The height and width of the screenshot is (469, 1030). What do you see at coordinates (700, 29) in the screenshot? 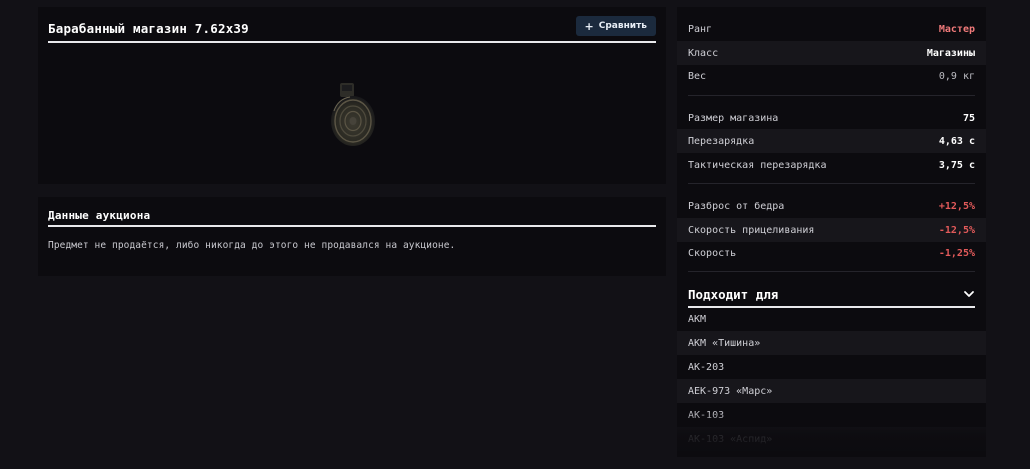
I see `stat-label: Ранг` at bounding box center [700, 29].